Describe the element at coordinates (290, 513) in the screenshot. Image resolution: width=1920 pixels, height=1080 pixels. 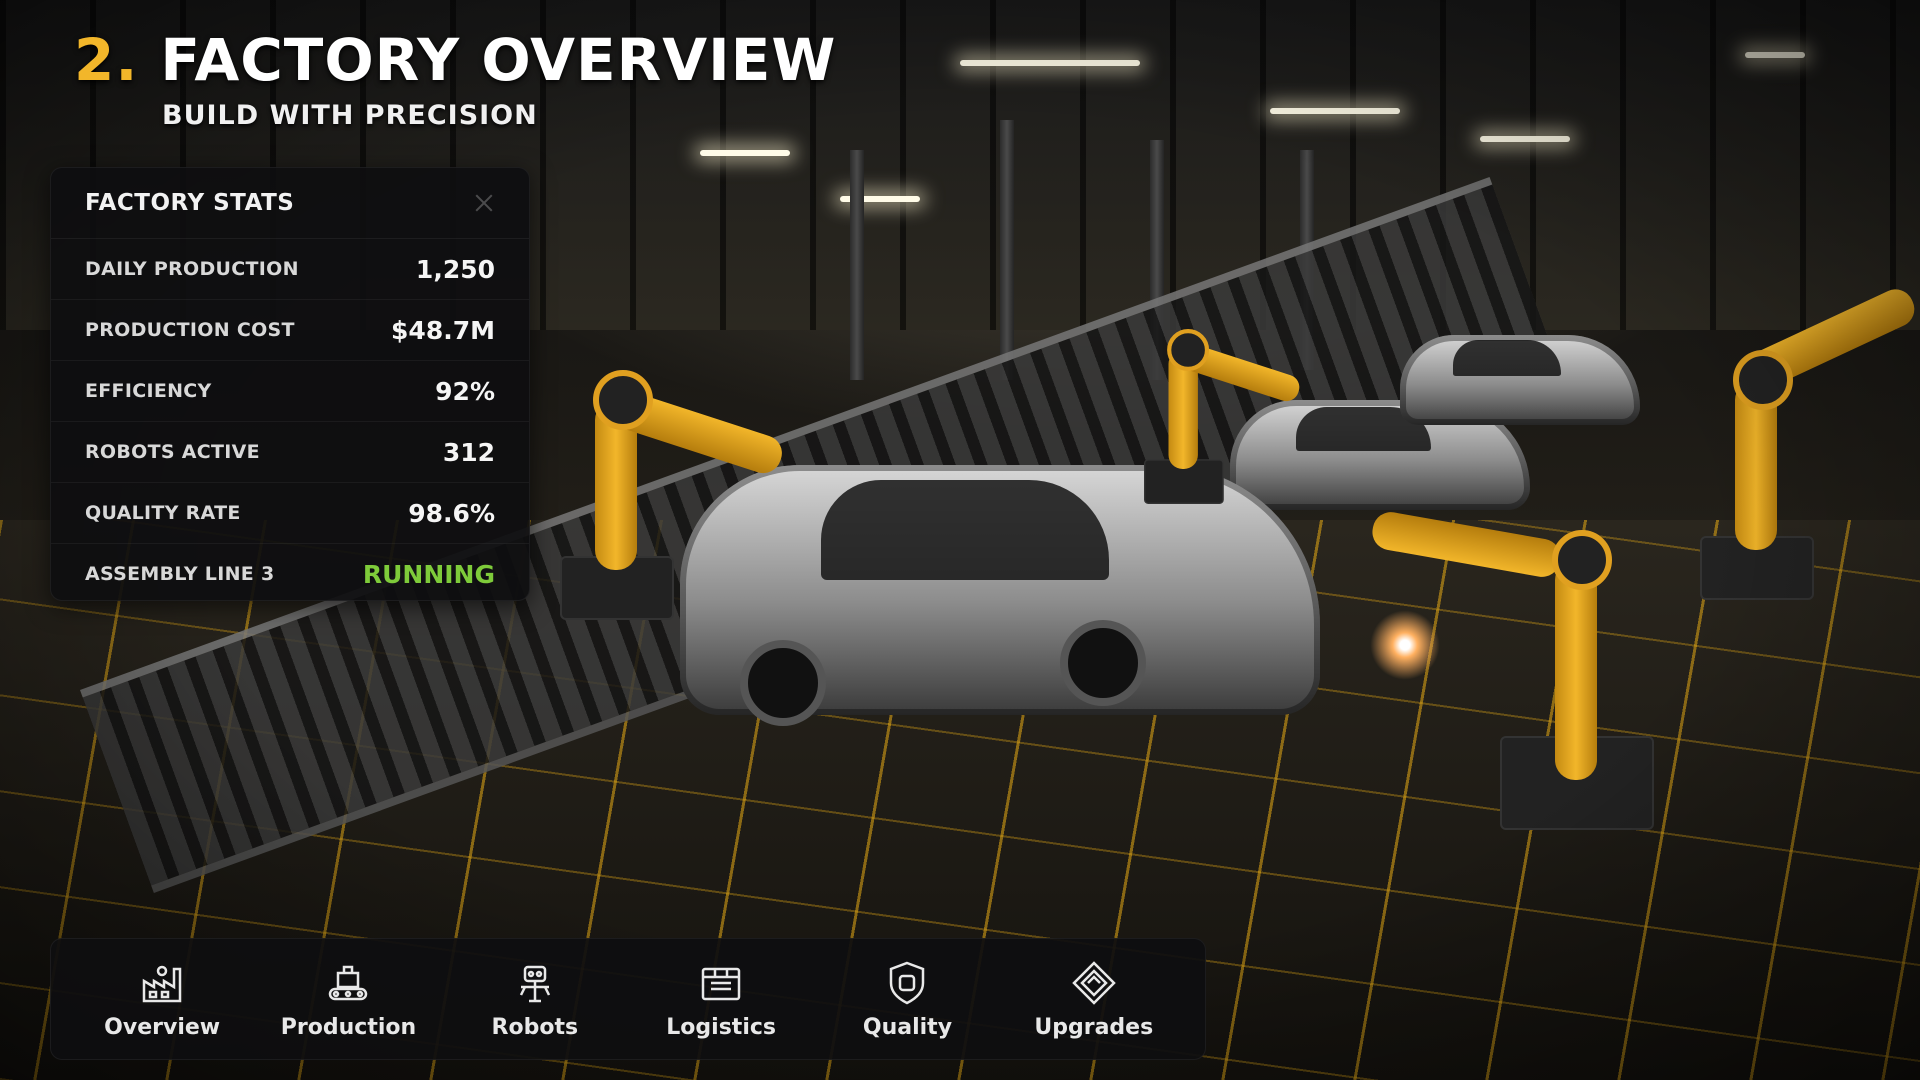
I see `stat-row-quality-rate: QUALITY RATE 98.6%` at that location.